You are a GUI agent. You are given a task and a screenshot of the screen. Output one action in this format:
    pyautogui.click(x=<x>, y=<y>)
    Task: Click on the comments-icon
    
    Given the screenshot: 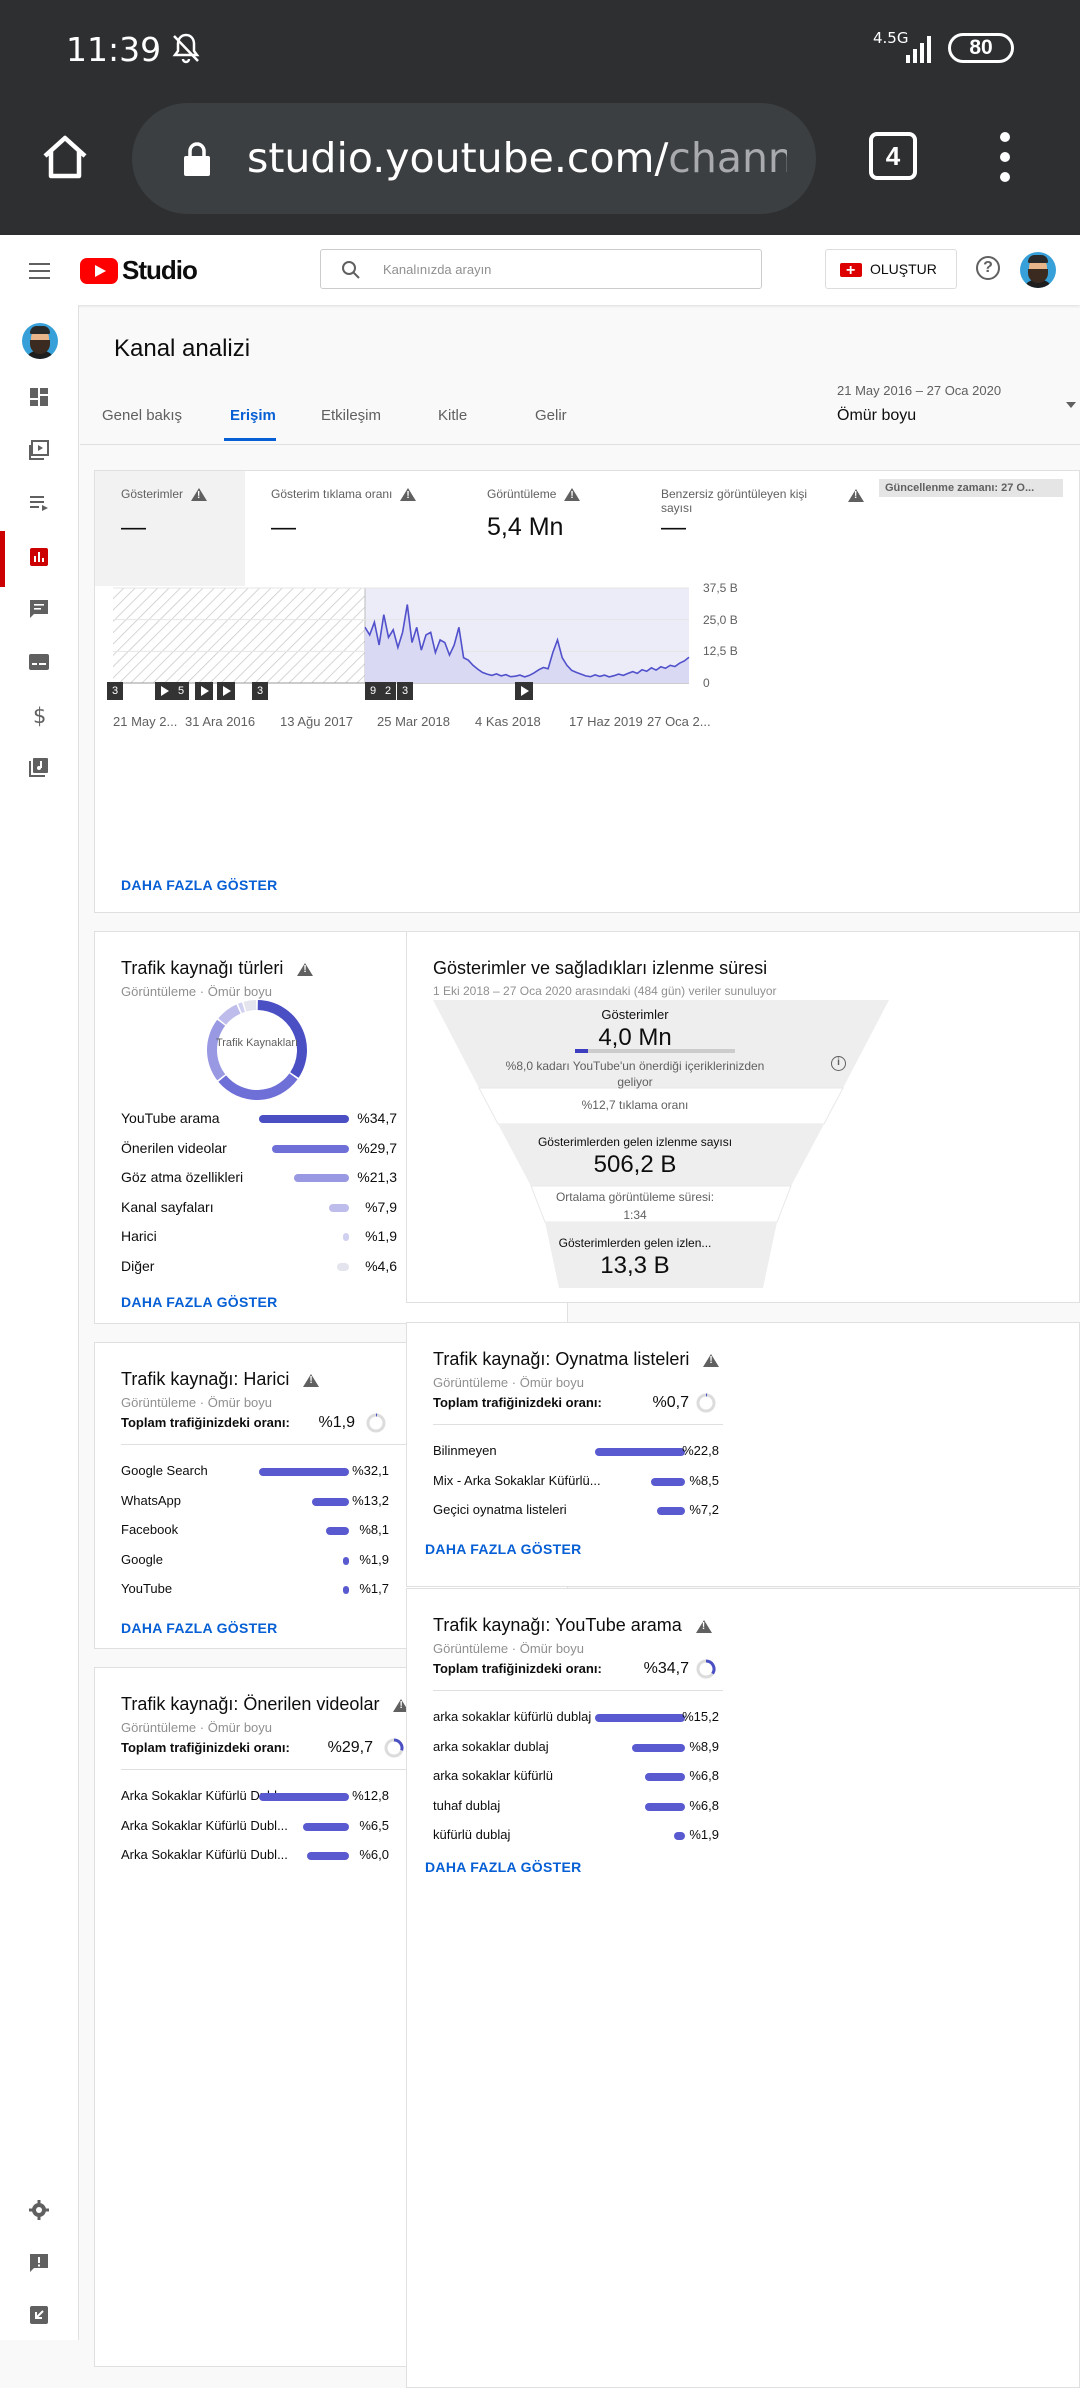 What is the action you would take?
    pyautogui.click(x=39, y=609)
    